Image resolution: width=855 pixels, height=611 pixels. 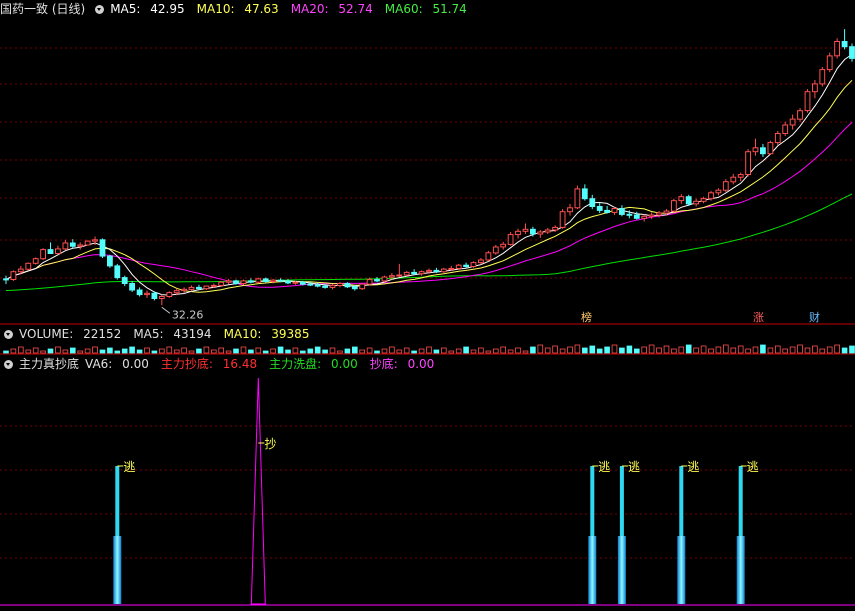 I want to click on panel-menu-icon, so click(x=100, y=9).